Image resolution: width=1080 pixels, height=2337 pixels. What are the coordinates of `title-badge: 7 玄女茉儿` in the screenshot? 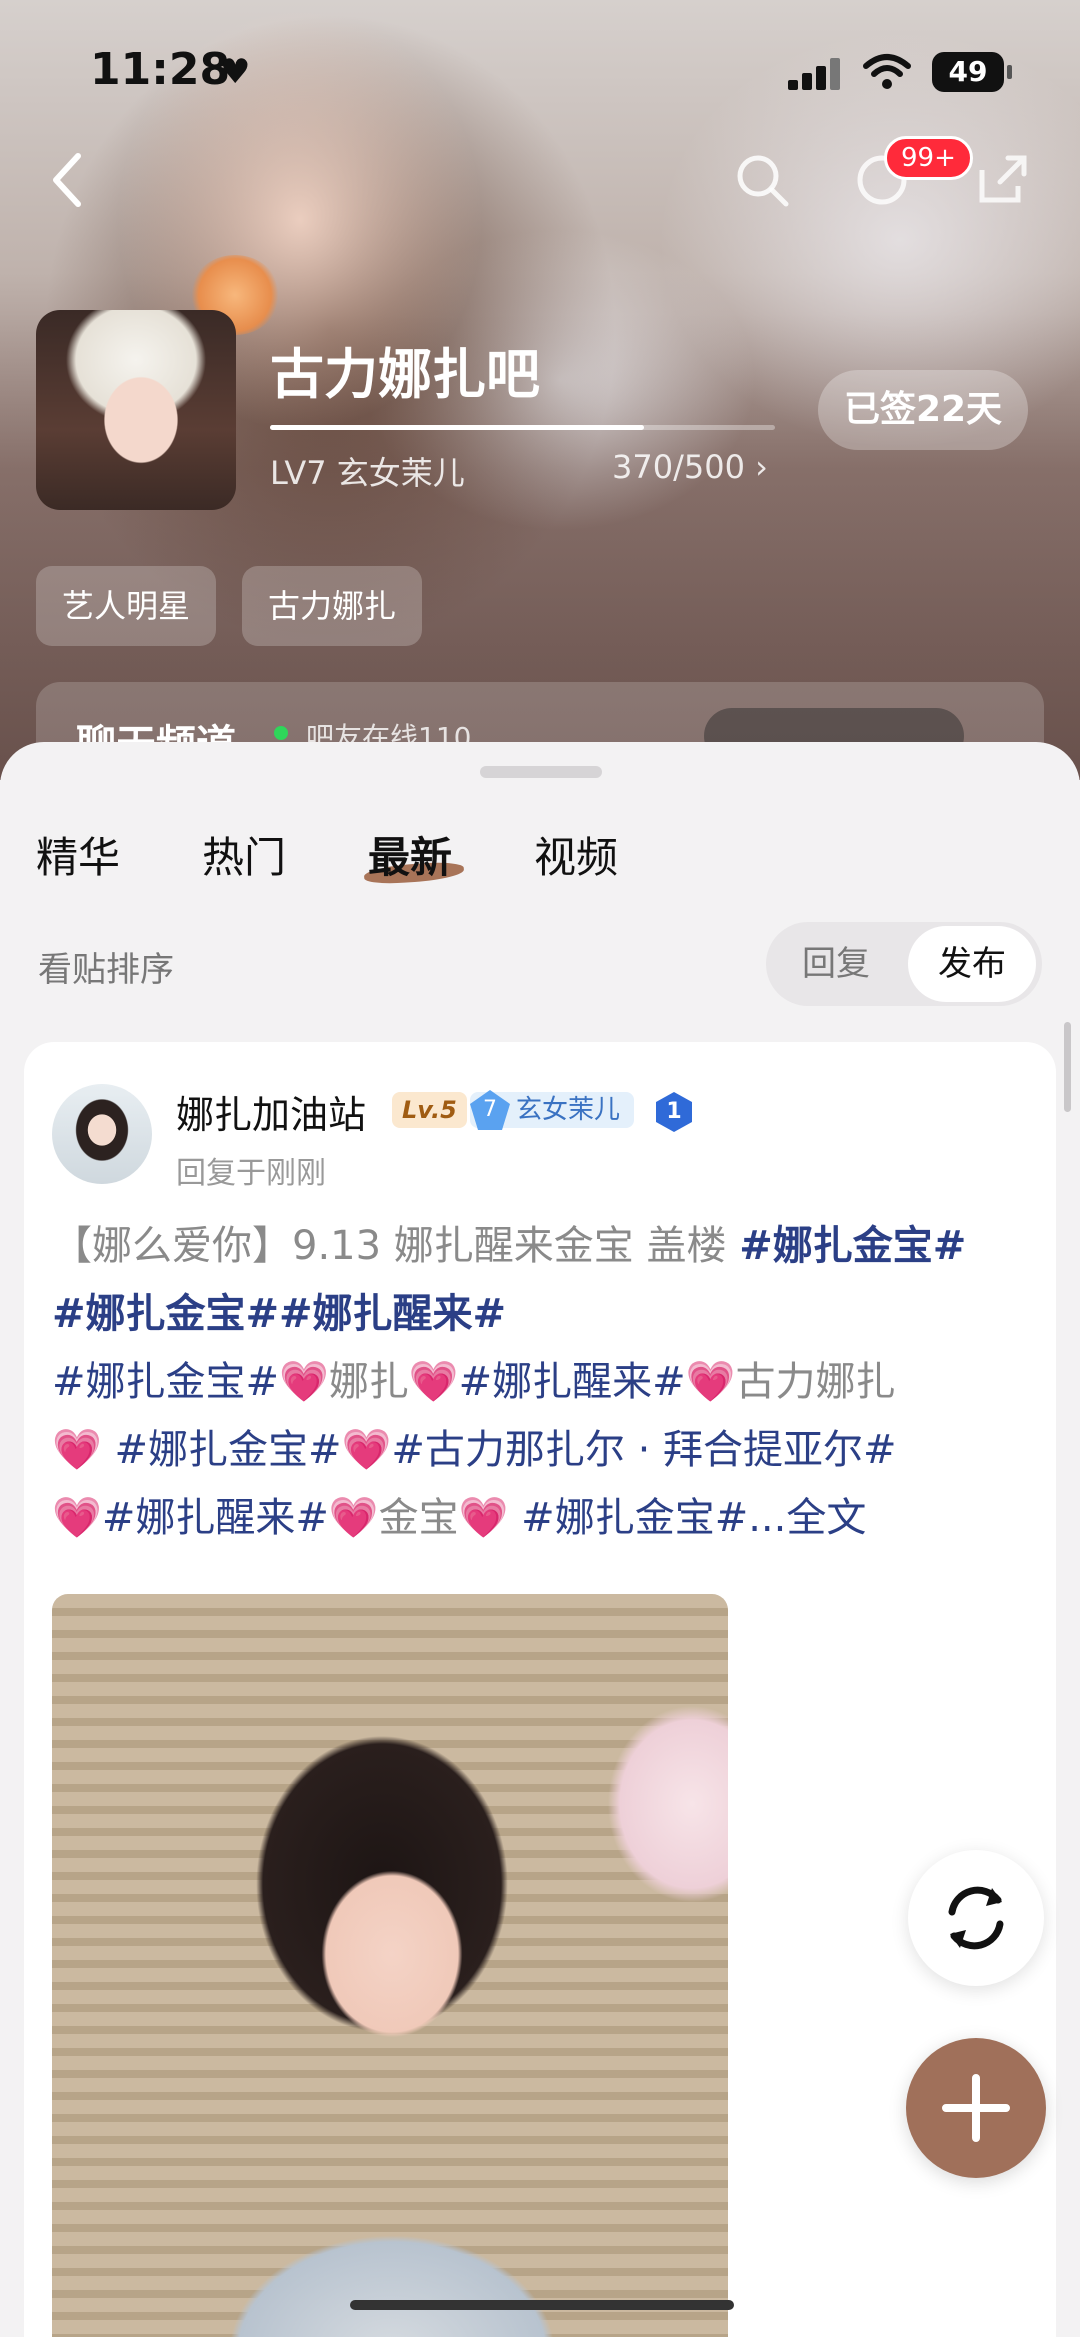 It's located at (552, 1110).